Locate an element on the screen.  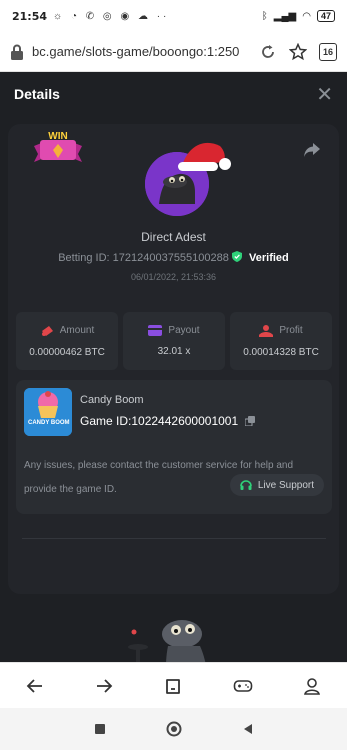
game-controller-icon is located at coordinates (243, 686).